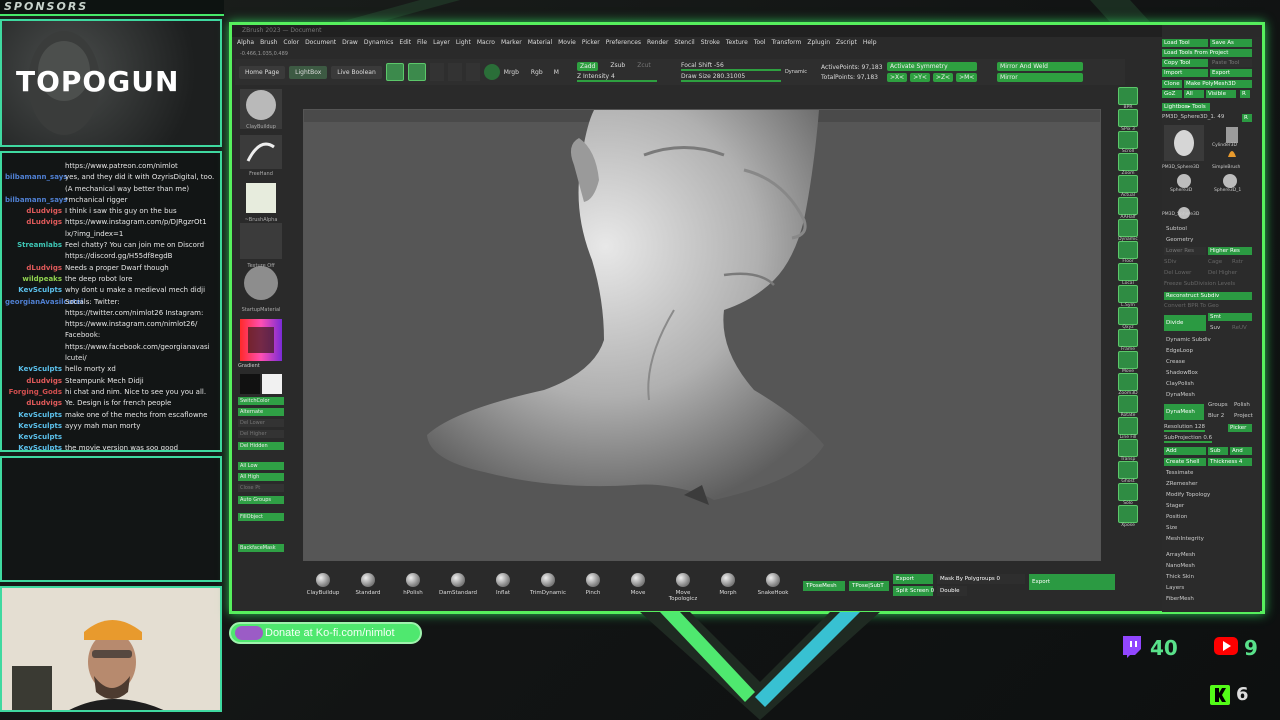  Describe the element at coordinates (262, 72) in the screenshot. I see `home-page-button: Home Page` at that location.